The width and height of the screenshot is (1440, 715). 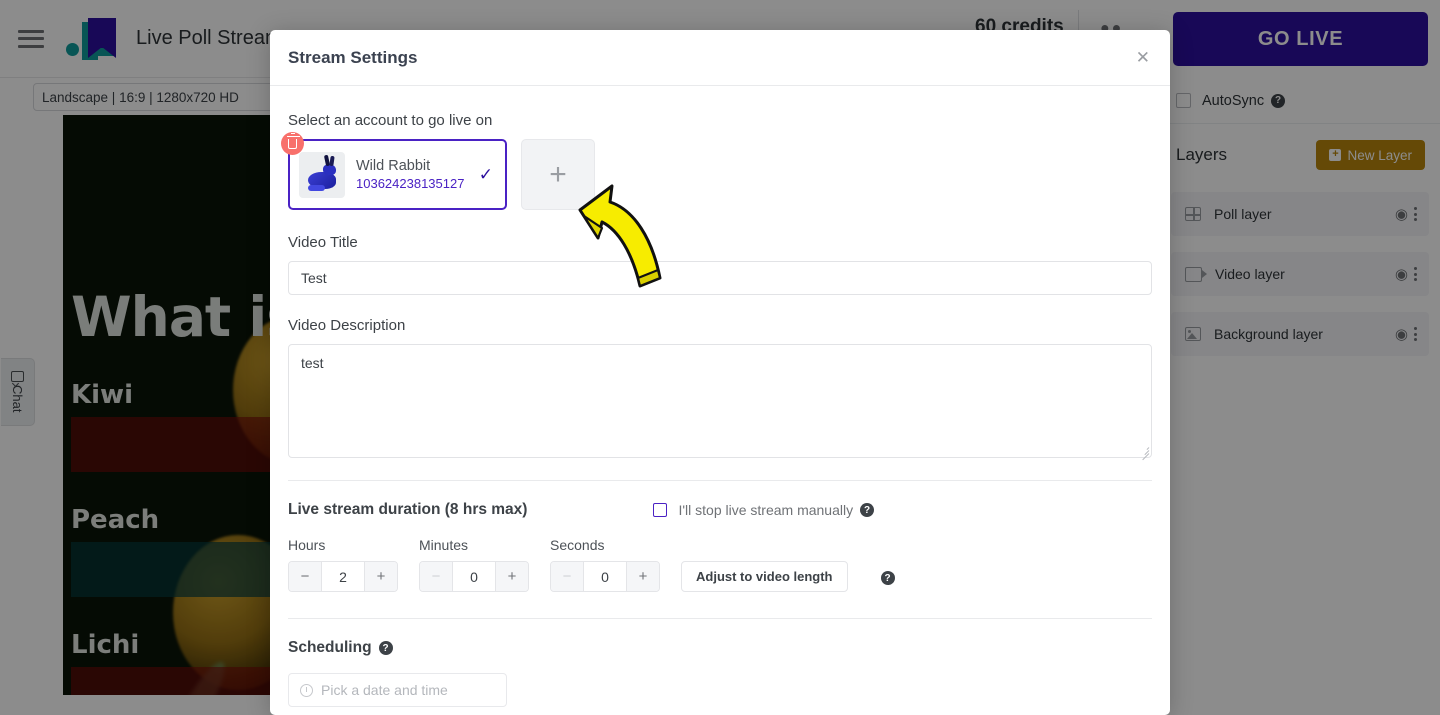 What do you see at coordinates (485, 174) in the screenshot?
I see `check-icon: ✓` at bounding box center [485, 174].